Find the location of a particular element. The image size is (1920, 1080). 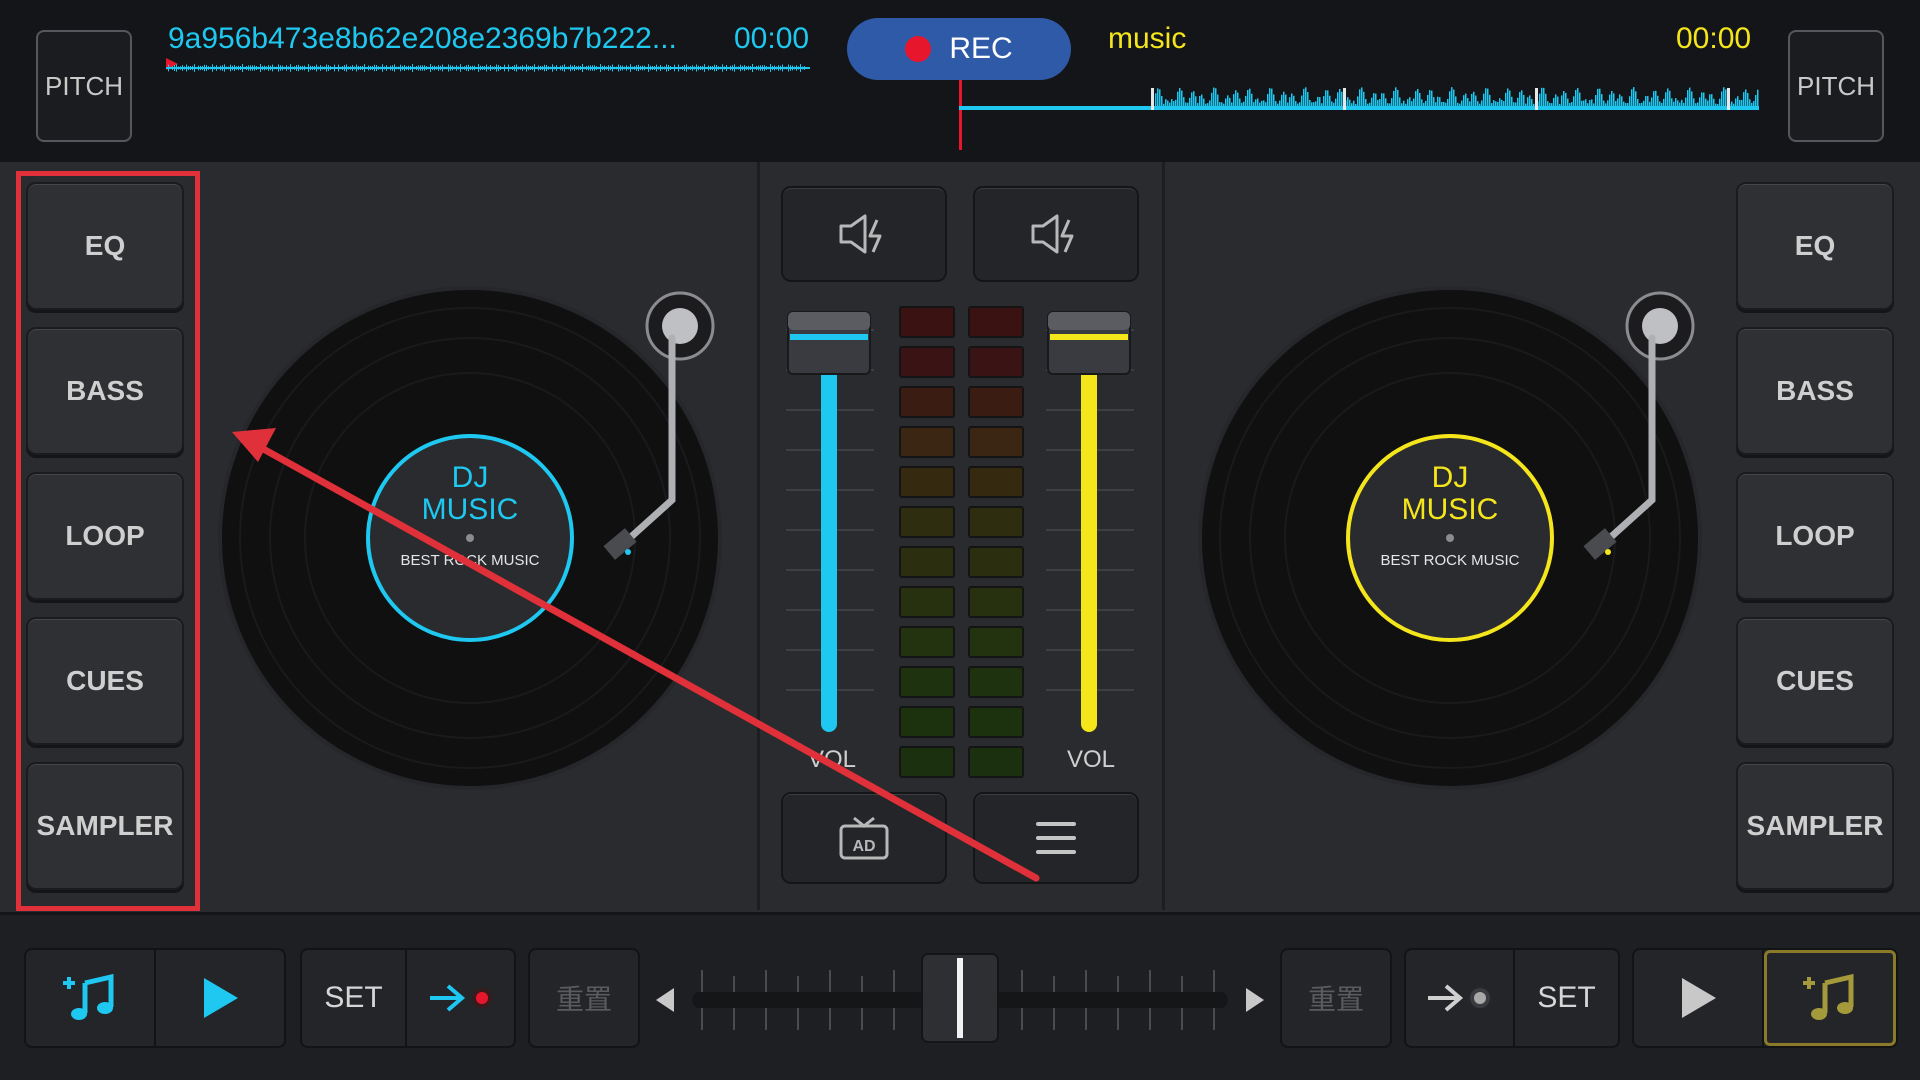

deck-b-set-button: SET is located at coordinates (1566, 998).